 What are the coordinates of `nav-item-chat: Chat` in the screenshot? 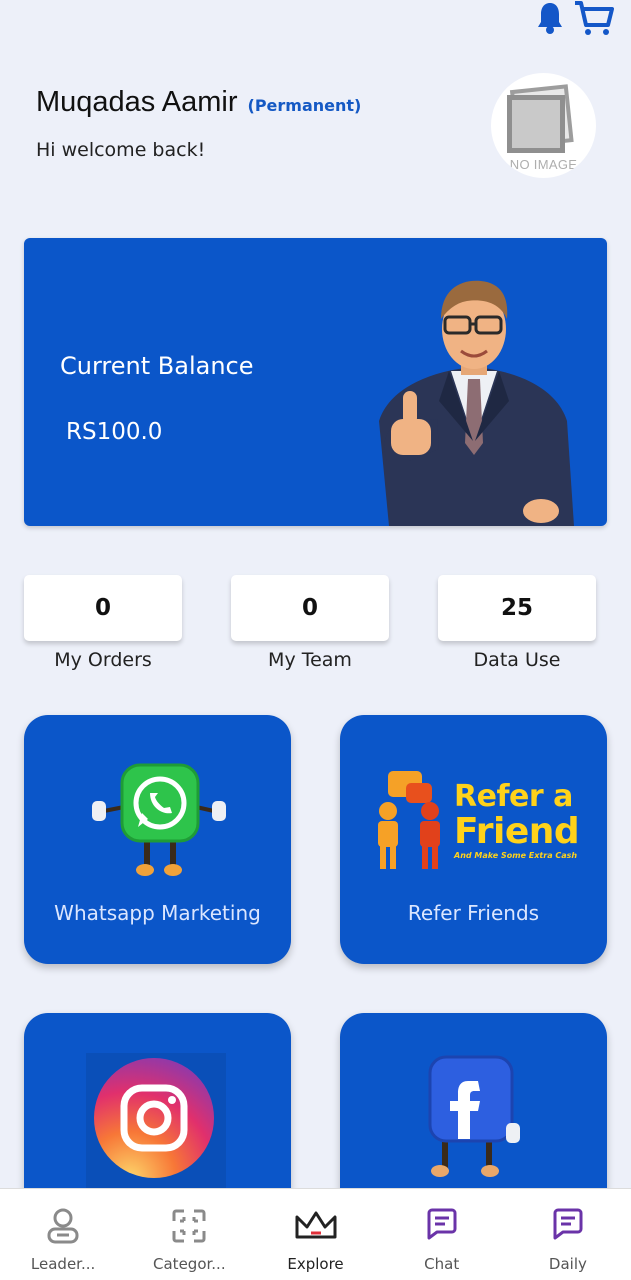 It's located at (442, 1234).